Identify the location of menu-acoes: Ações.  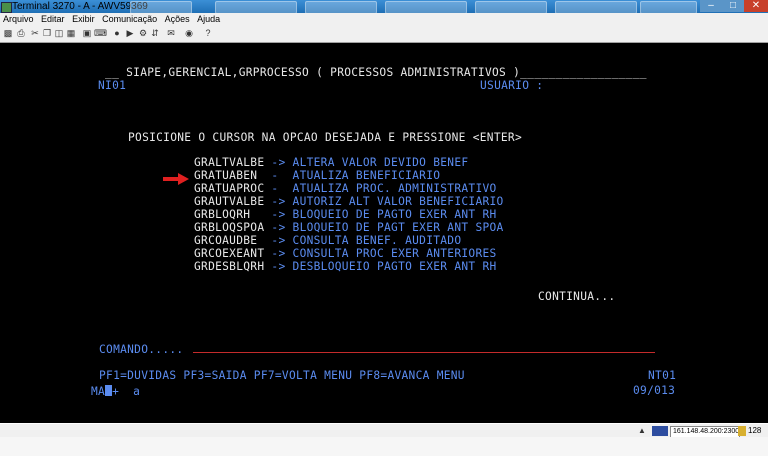
(177, 19).